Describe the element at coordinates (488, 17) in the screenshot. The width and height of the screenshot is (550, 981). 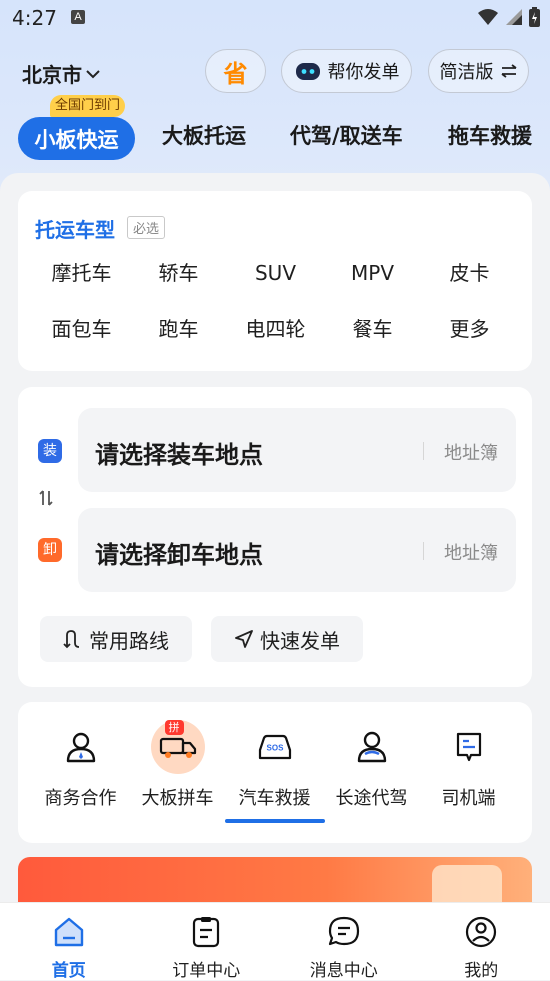
I see `wifi-icon` at that location.